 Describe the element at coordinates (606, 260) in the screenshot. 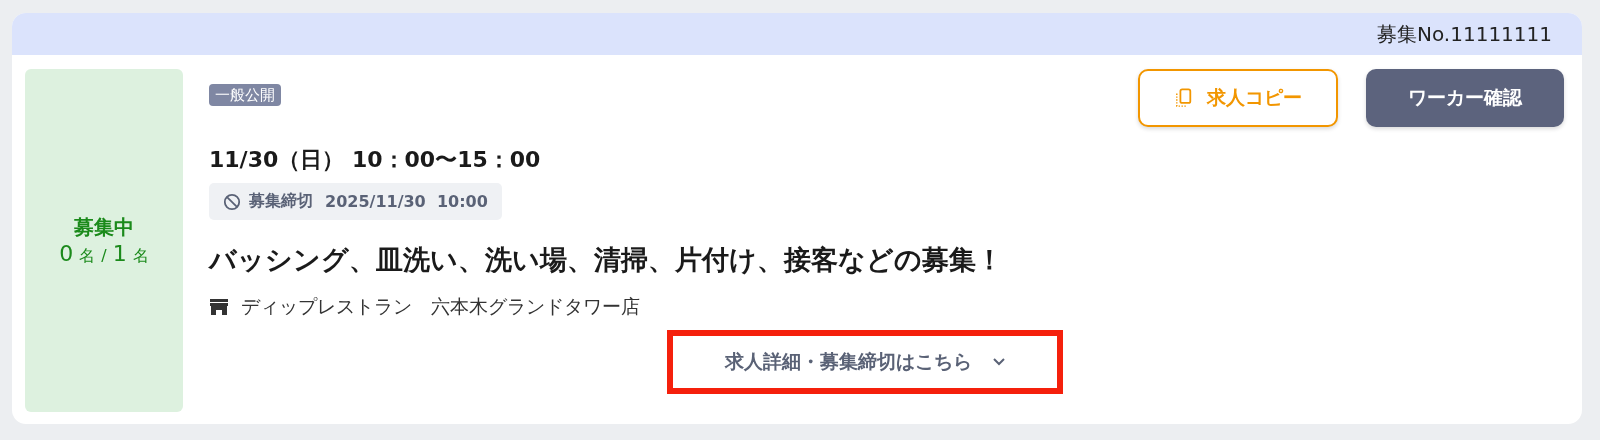

I see `job-title: バッシング、皿洗い、洗い場、清掃、片付け、接客などの募集！` at that location.